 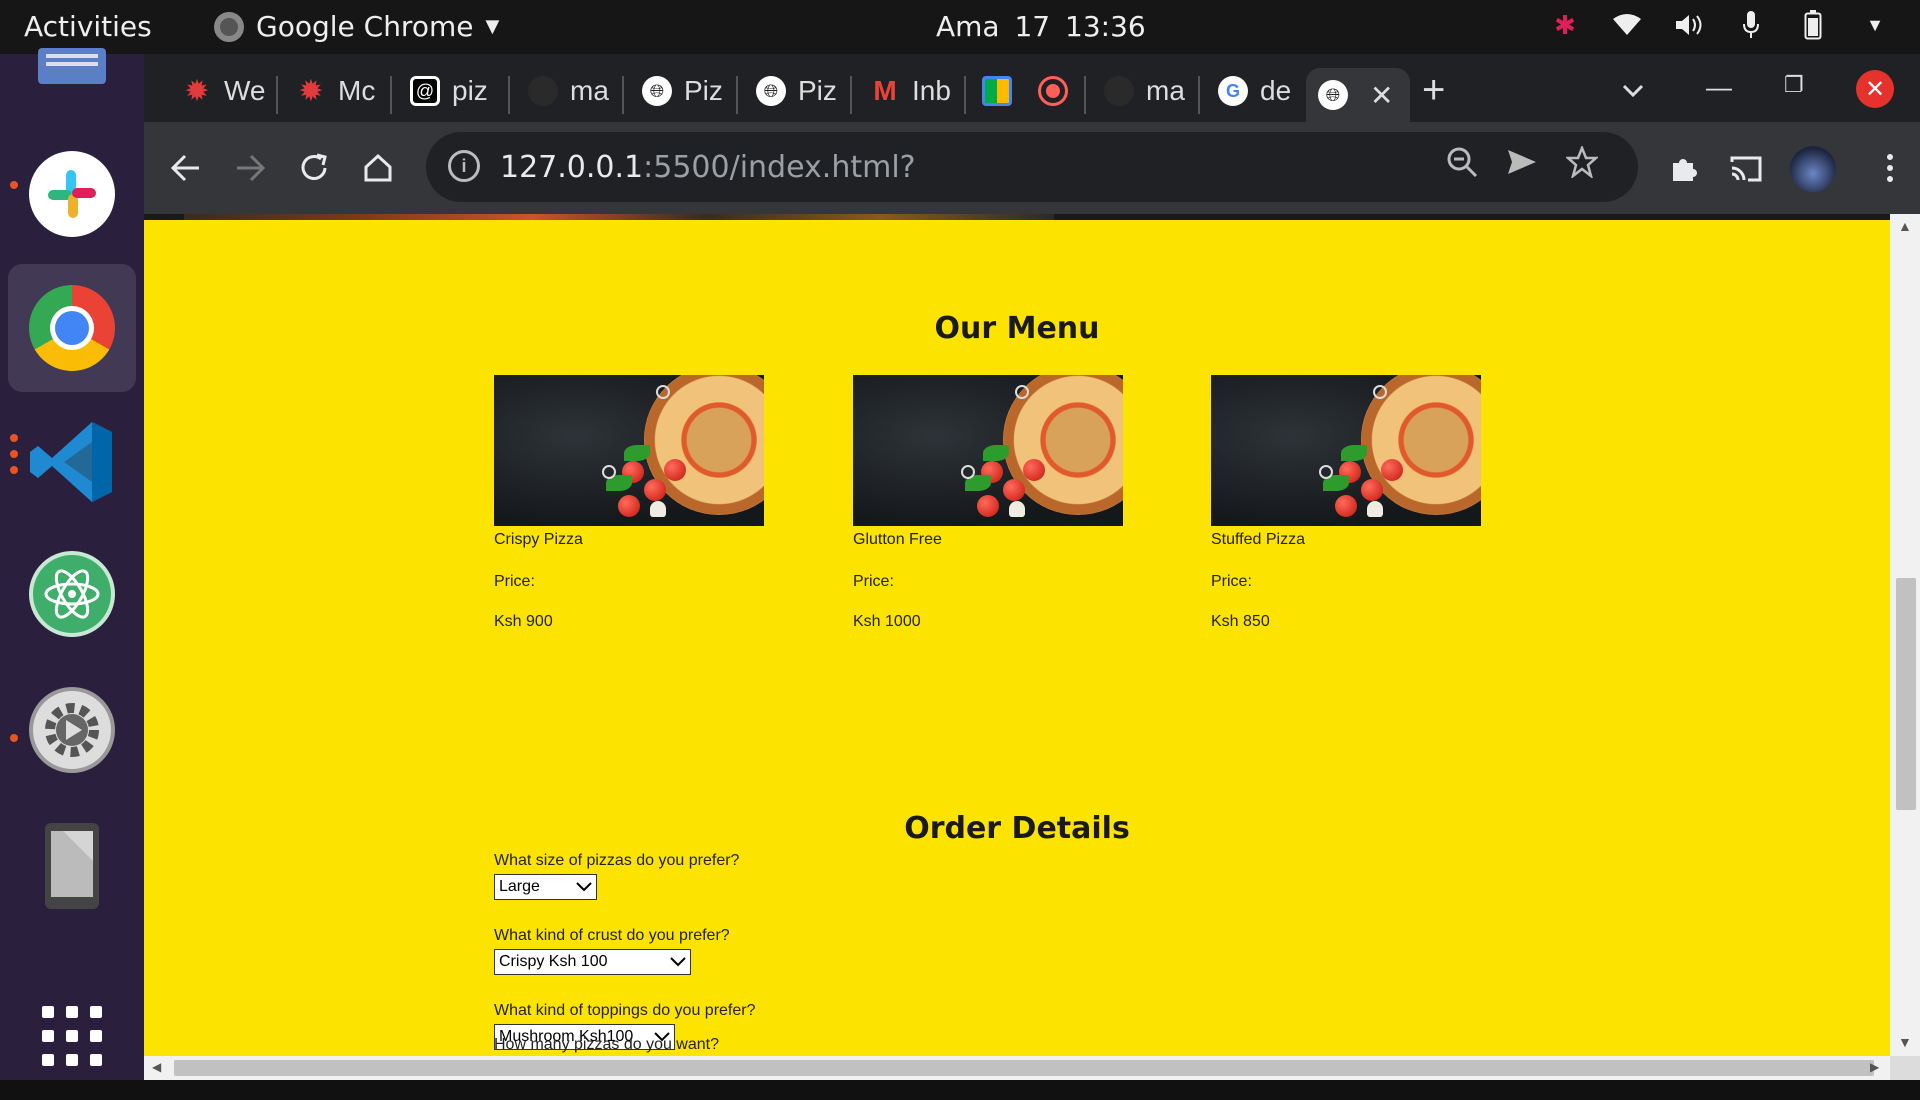 What do you see at coordinates (229, 26) in the screenshot?
I see `chrome-app-icon` at bounding box center [229, 26].